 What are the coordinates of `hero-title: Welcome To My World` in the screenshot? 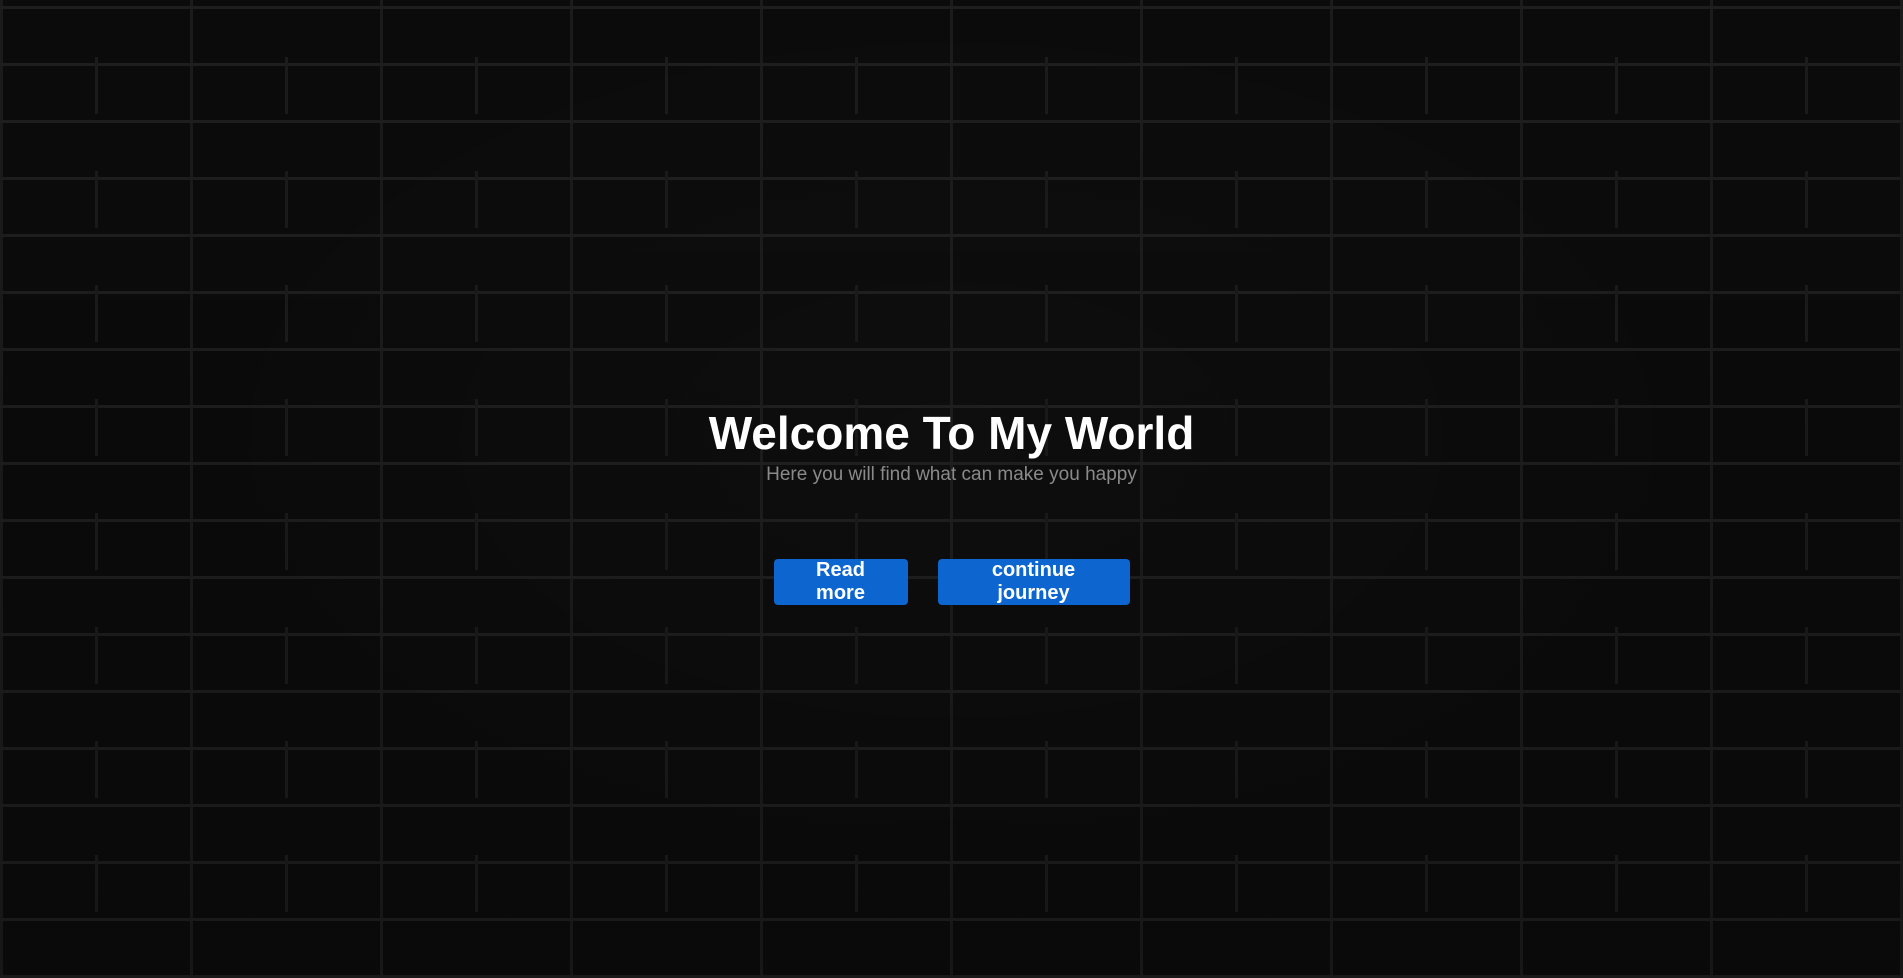 It's located at (951, 433).